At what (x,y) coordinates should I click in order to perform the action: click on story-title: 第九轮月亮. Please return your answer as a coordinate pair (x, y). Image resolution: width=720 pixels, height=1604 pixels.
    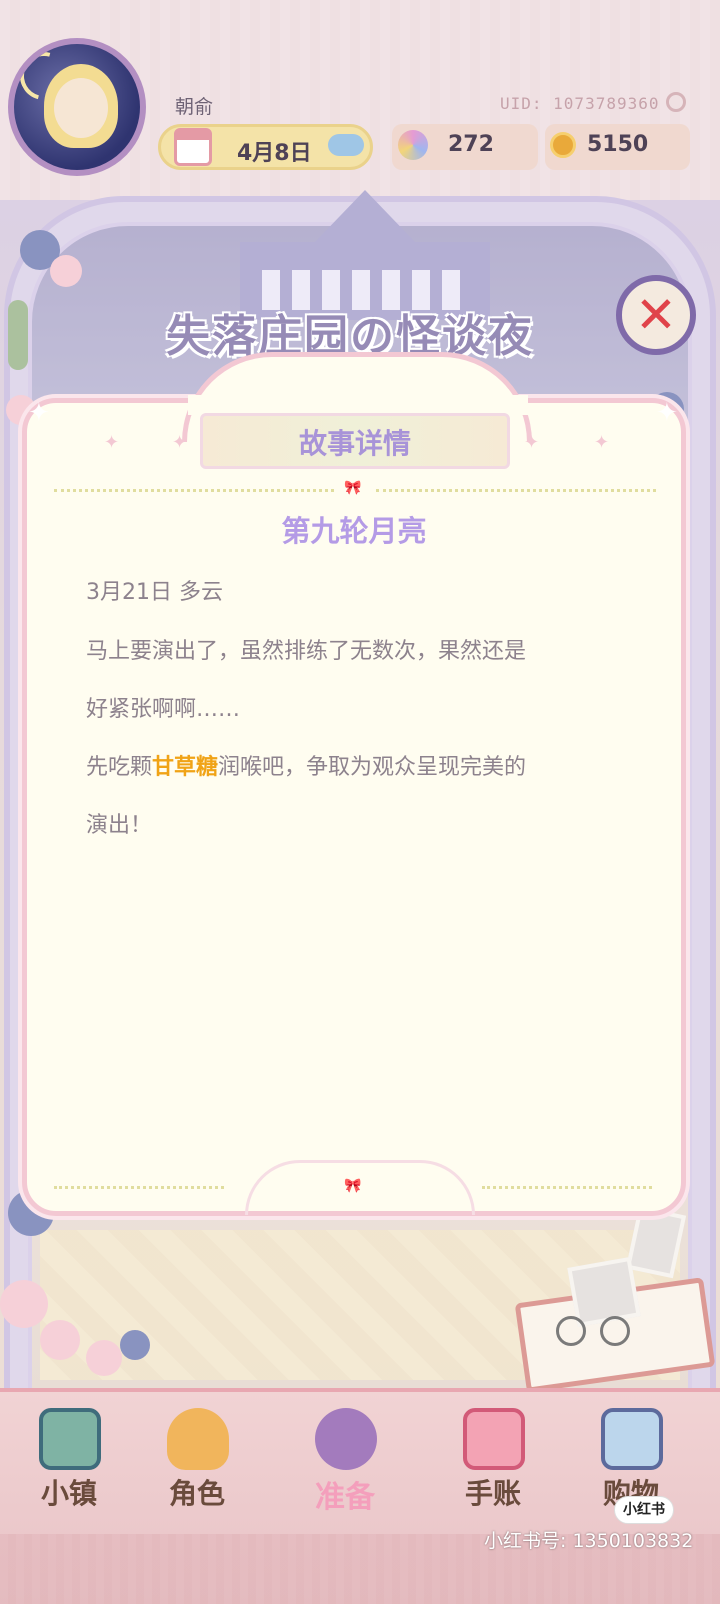
    Looking at the image, I should click on (354, 531).